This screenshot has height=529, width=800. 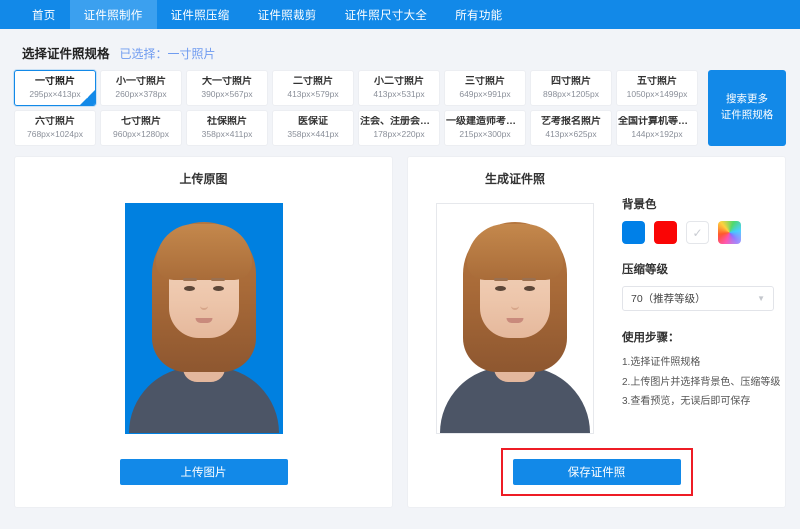 What do you see at coordinates (761, 298) in the screenshot?
I see `chevron-down-icon: ▼` at bounding box center [761, 298].